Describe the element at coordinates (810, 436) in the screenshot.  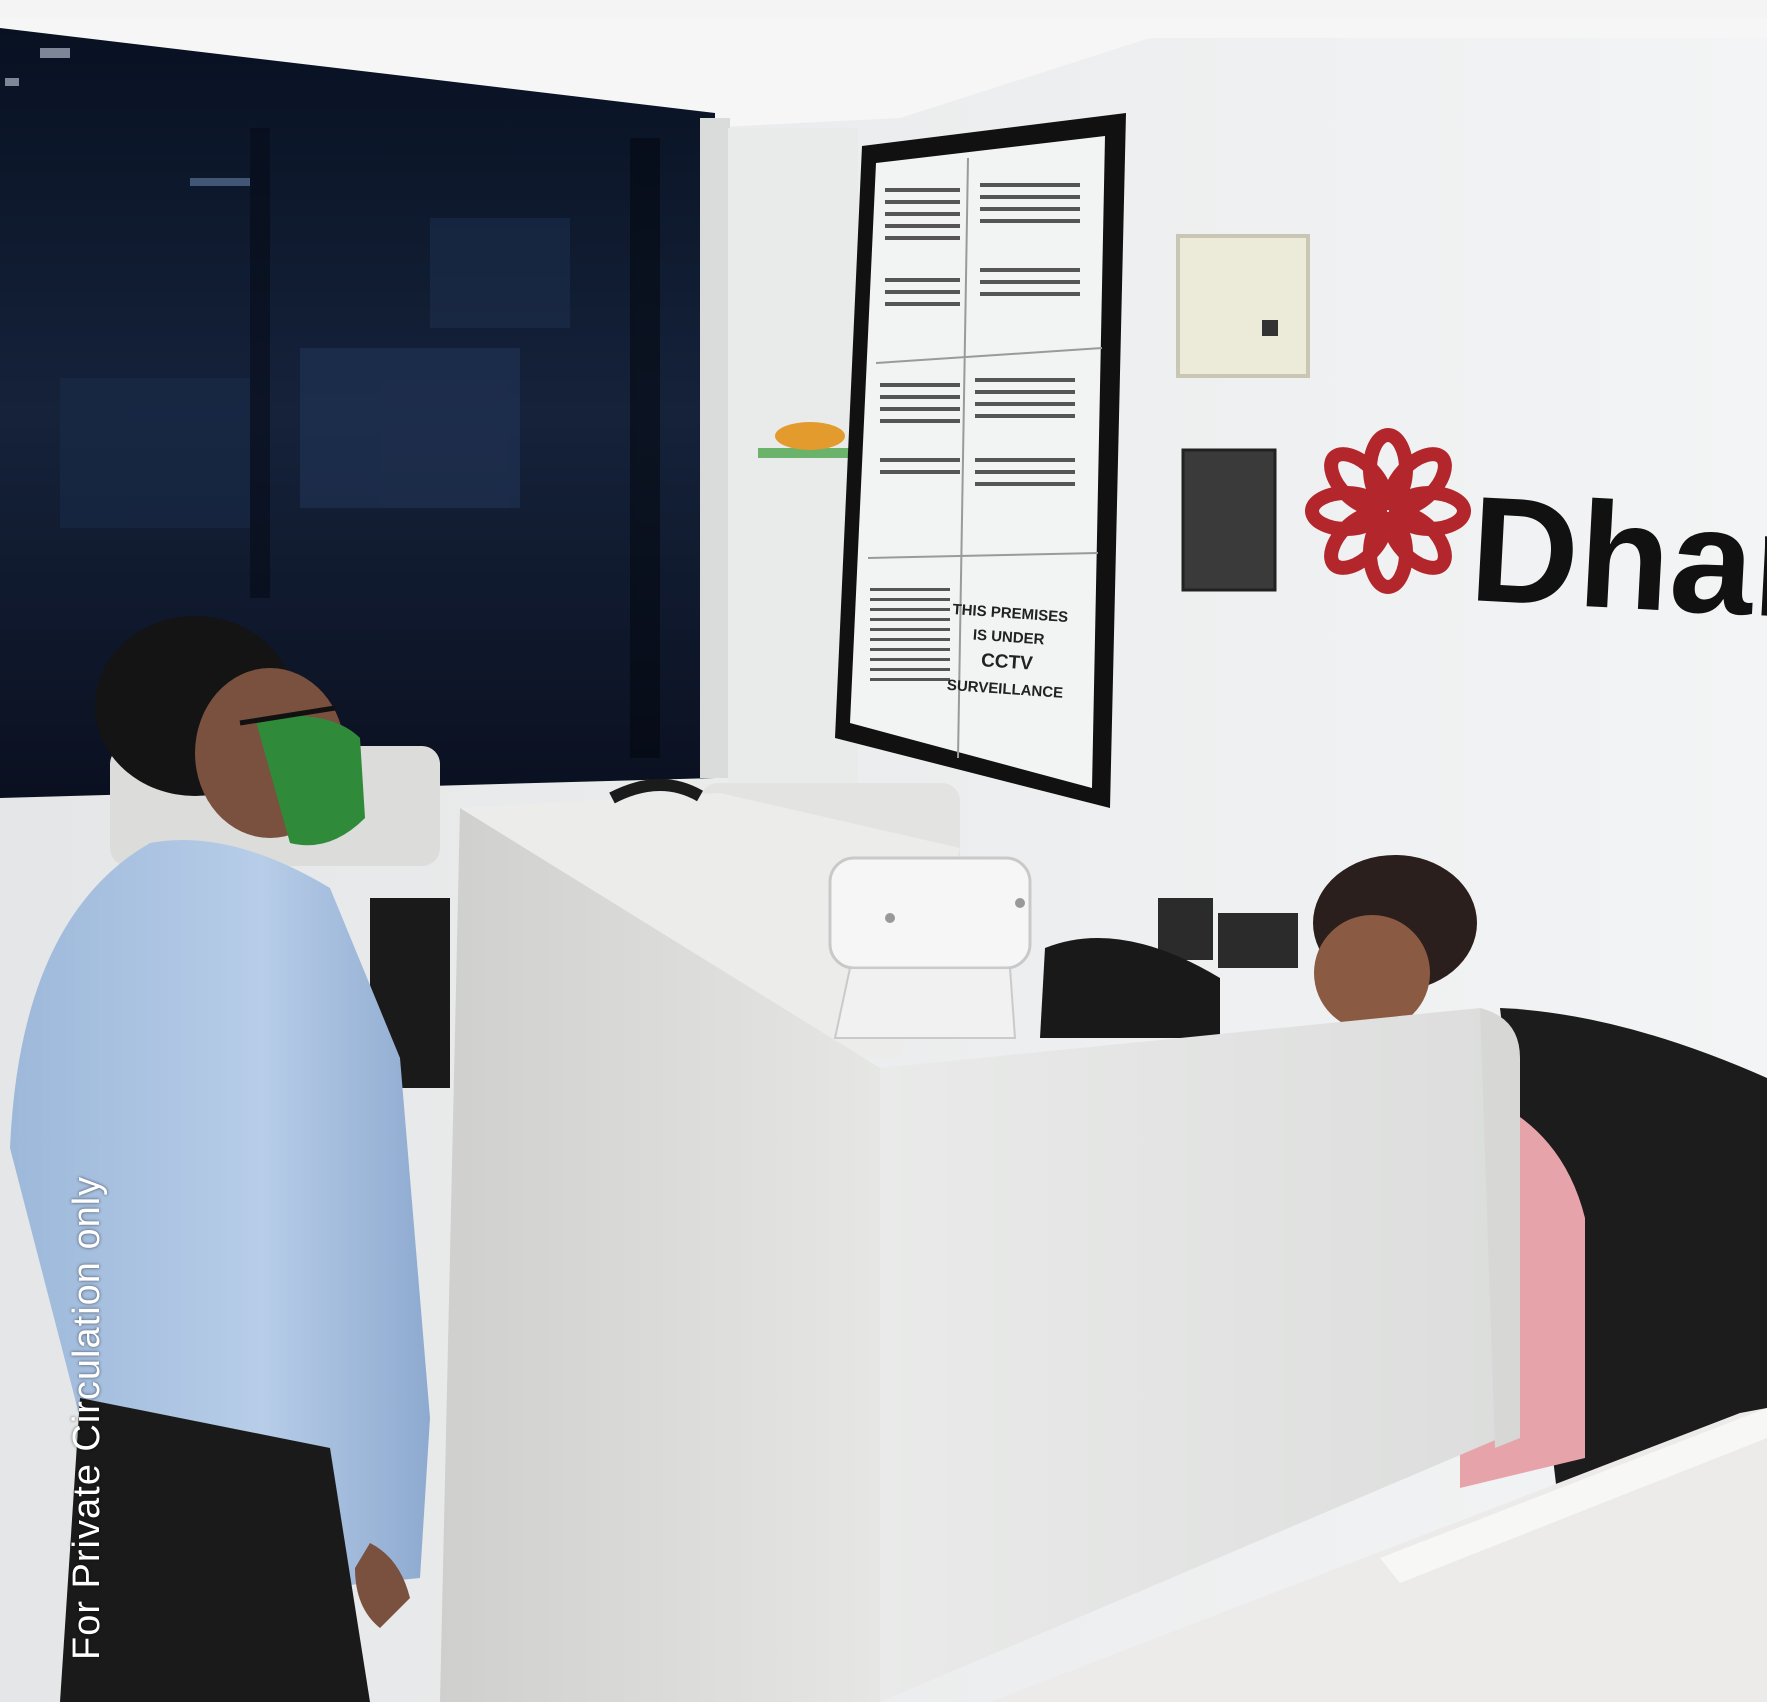
I see `shelf-flowers` at that location.